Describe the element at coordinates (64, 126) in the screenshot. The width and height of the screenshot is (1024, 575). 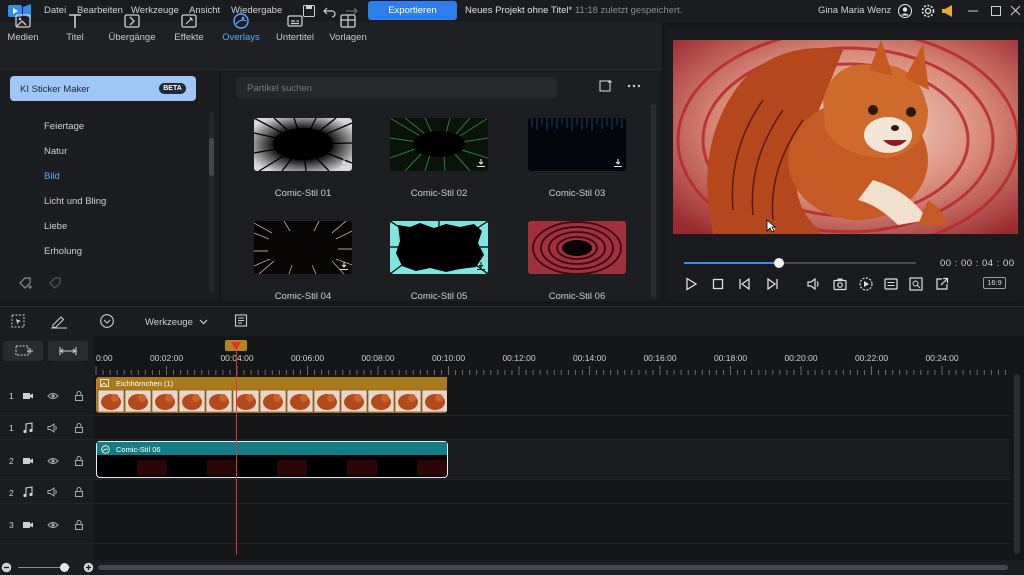
I see `category-feiertage: Feiertage` at that location.